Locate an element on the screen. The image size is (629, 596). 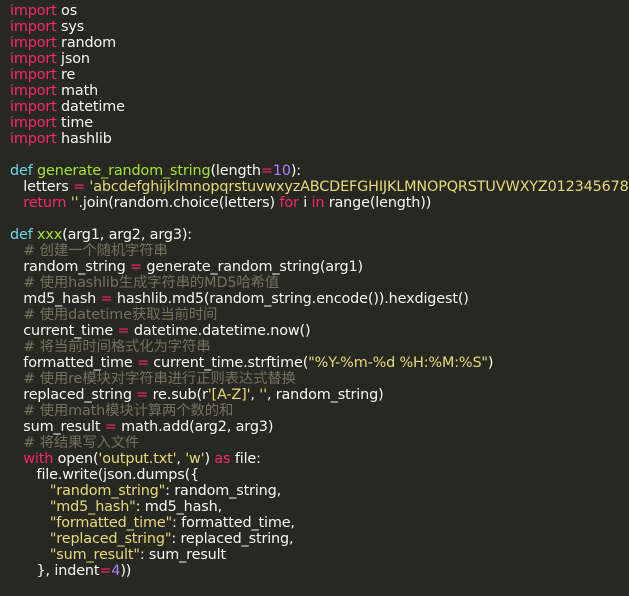
code-line: # 创建一个随机字符串 is located at coordinates (319, 251).